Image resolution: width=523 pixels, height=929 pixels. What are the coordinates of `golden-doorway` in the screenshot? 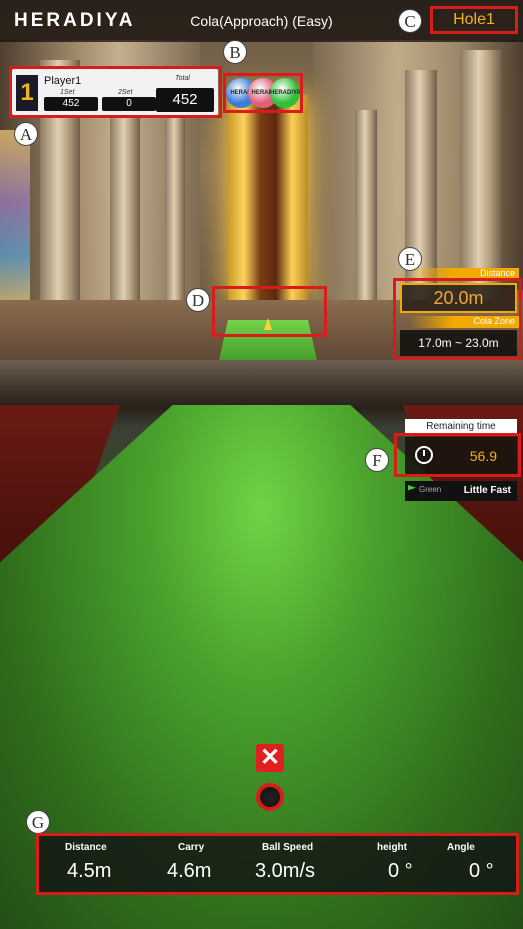 It's located at (268, 200).